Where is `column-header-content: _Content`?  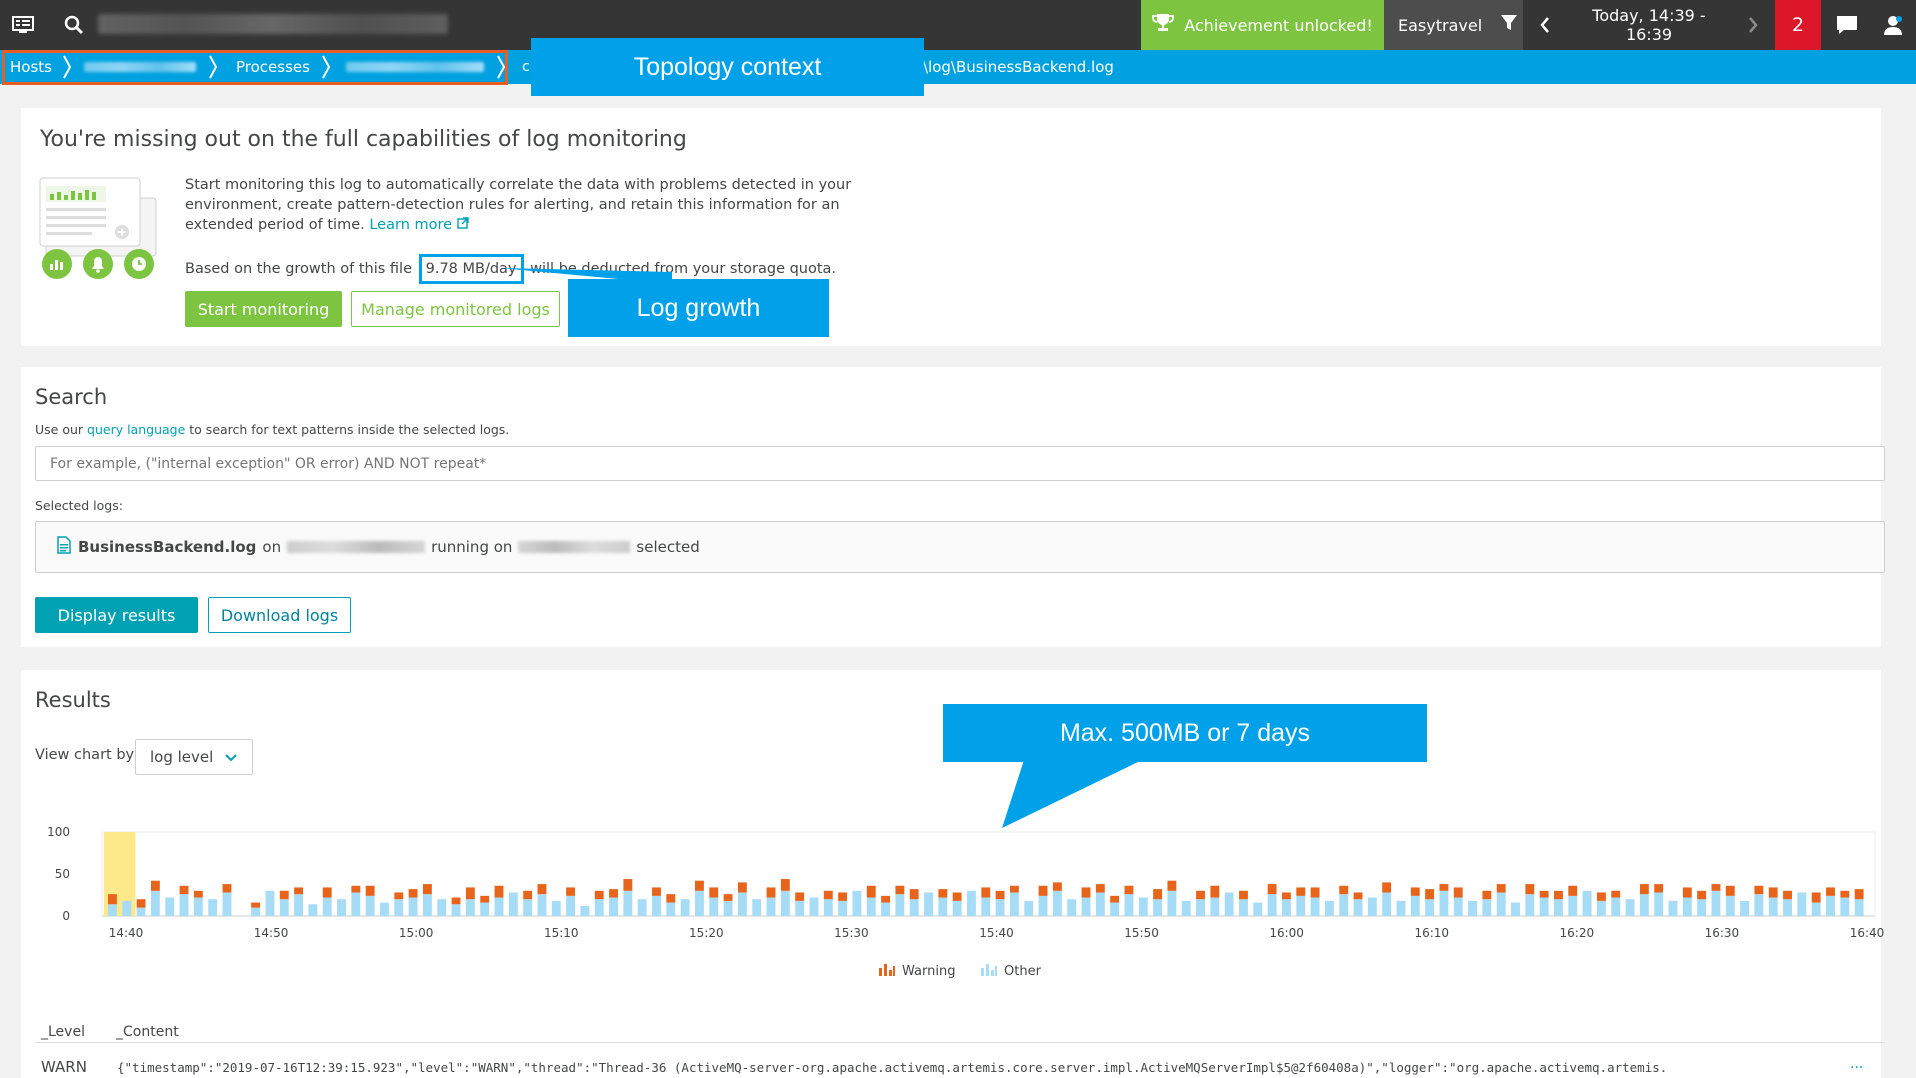
column-header-content: _Content is located at coordinates (147, 1032).